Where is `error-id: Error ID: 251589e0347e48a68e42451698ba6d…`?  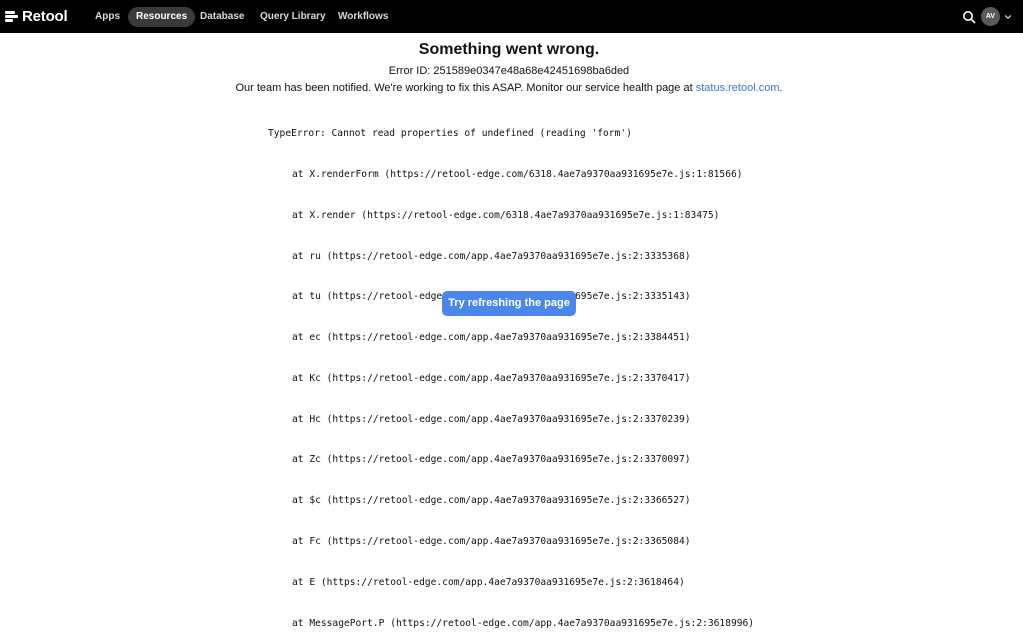 error-id: Error ID: 251589e0347e48a68e42451698ba6d… is located at coordinates (509, 71).